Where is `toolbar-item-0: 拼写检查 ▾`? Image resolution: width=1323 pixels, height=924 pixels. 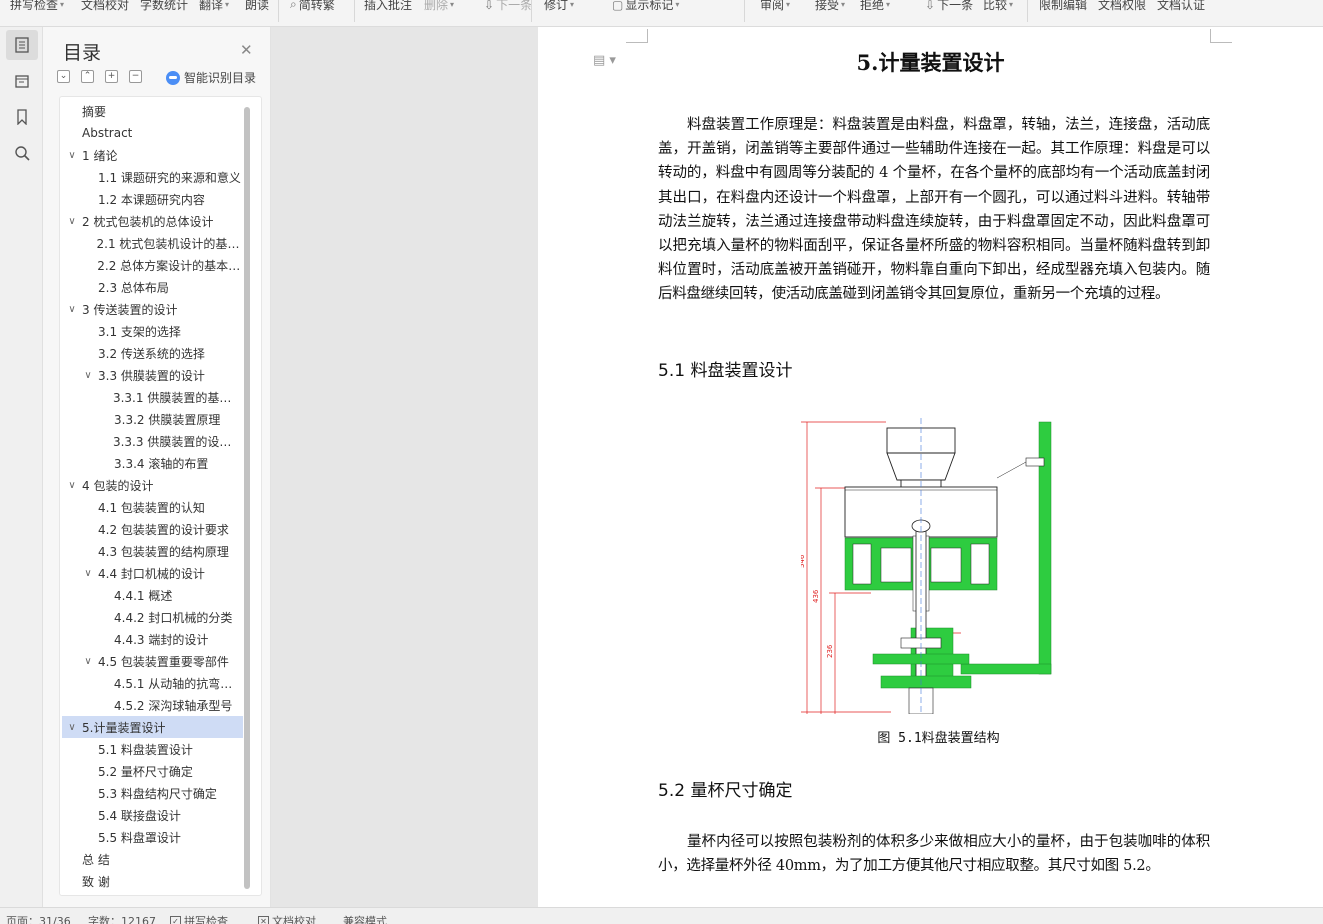 toolbar-item-0: 拼写检查 ▾ is located at coordinates (37, 6).